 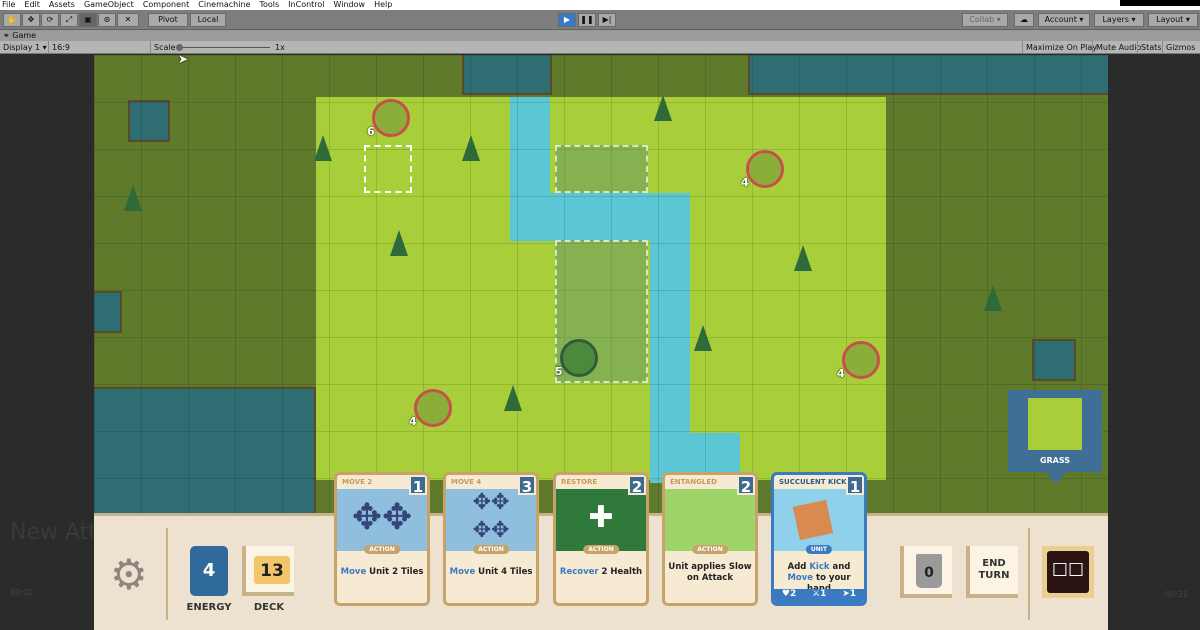 What do you see at coordinates (1115, 19) in the screenshot?
I see `layers-label: Layers` at bounding box center [1115, 19].